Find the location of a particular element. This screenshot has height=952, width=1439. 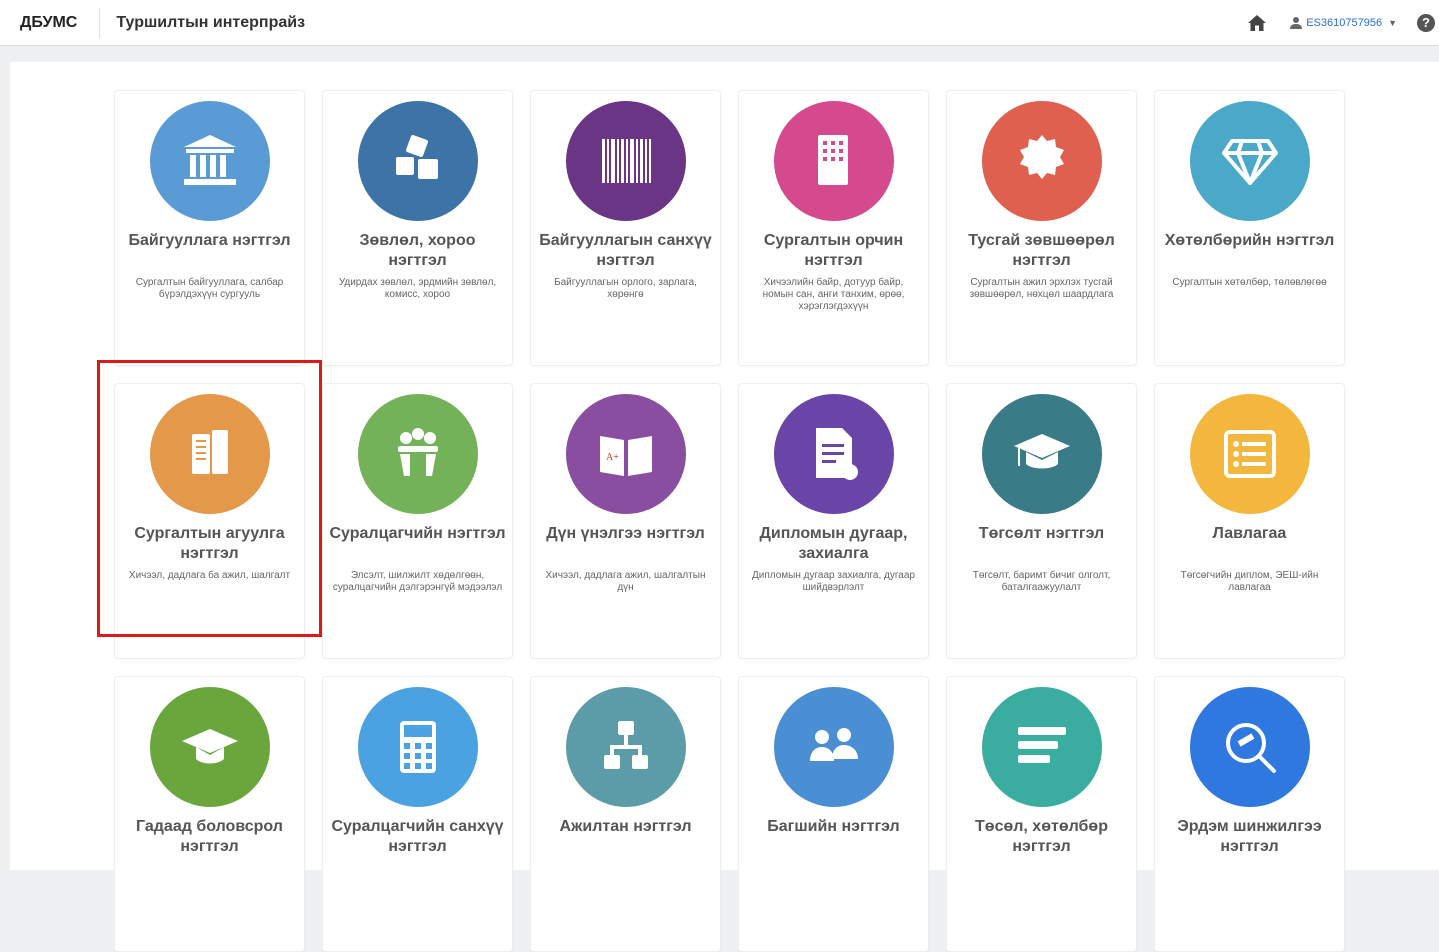

brand-logo: ДБУМС is located at coordinates (50, 22).